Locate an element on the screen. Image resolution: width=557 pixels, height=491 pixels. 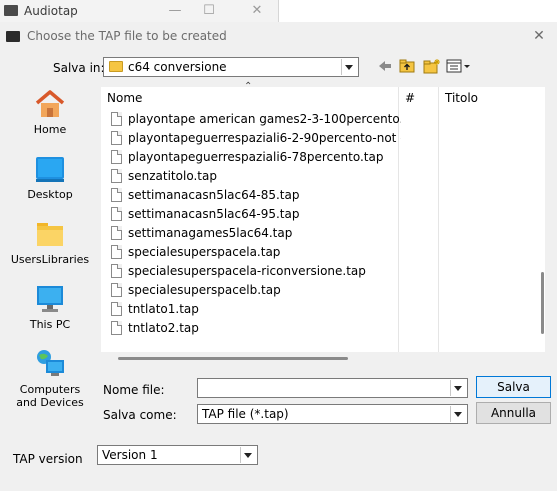
parent-window-titlebar: Audiotap — ☐ ✕ is located at coordinates (139, 11).